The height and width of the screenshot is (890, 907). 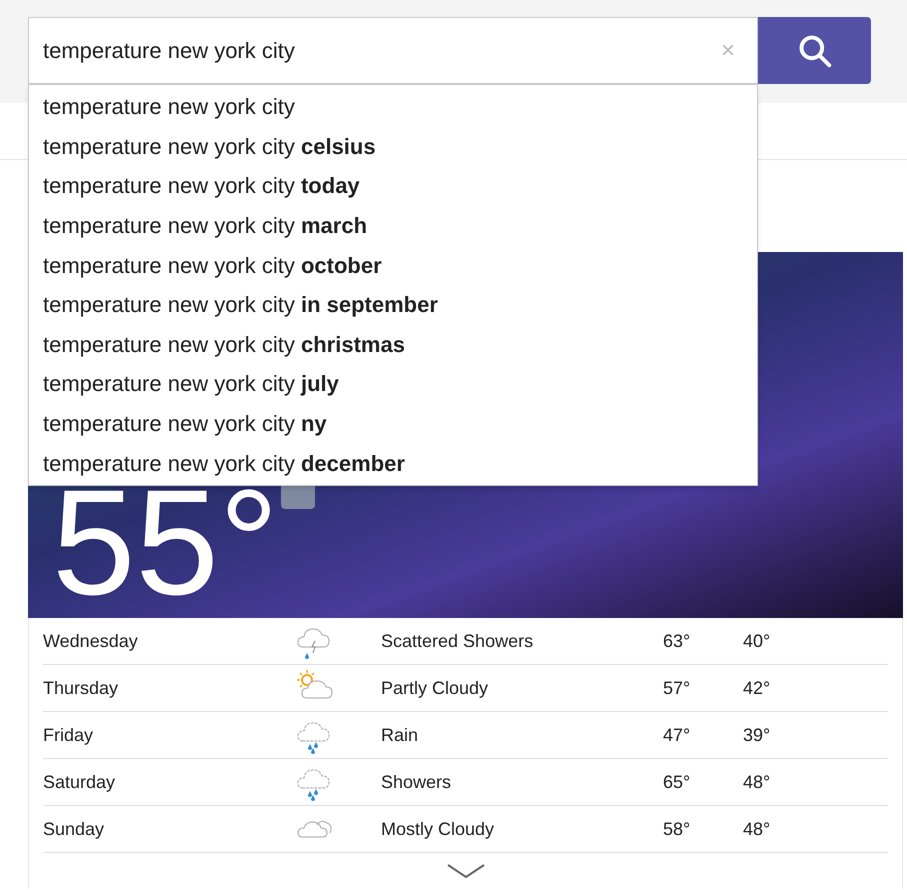 What do you see at coordinates (677, 735) in the screenshot?
I see `high-temperature: 47°` at bounding box center [677, 735].